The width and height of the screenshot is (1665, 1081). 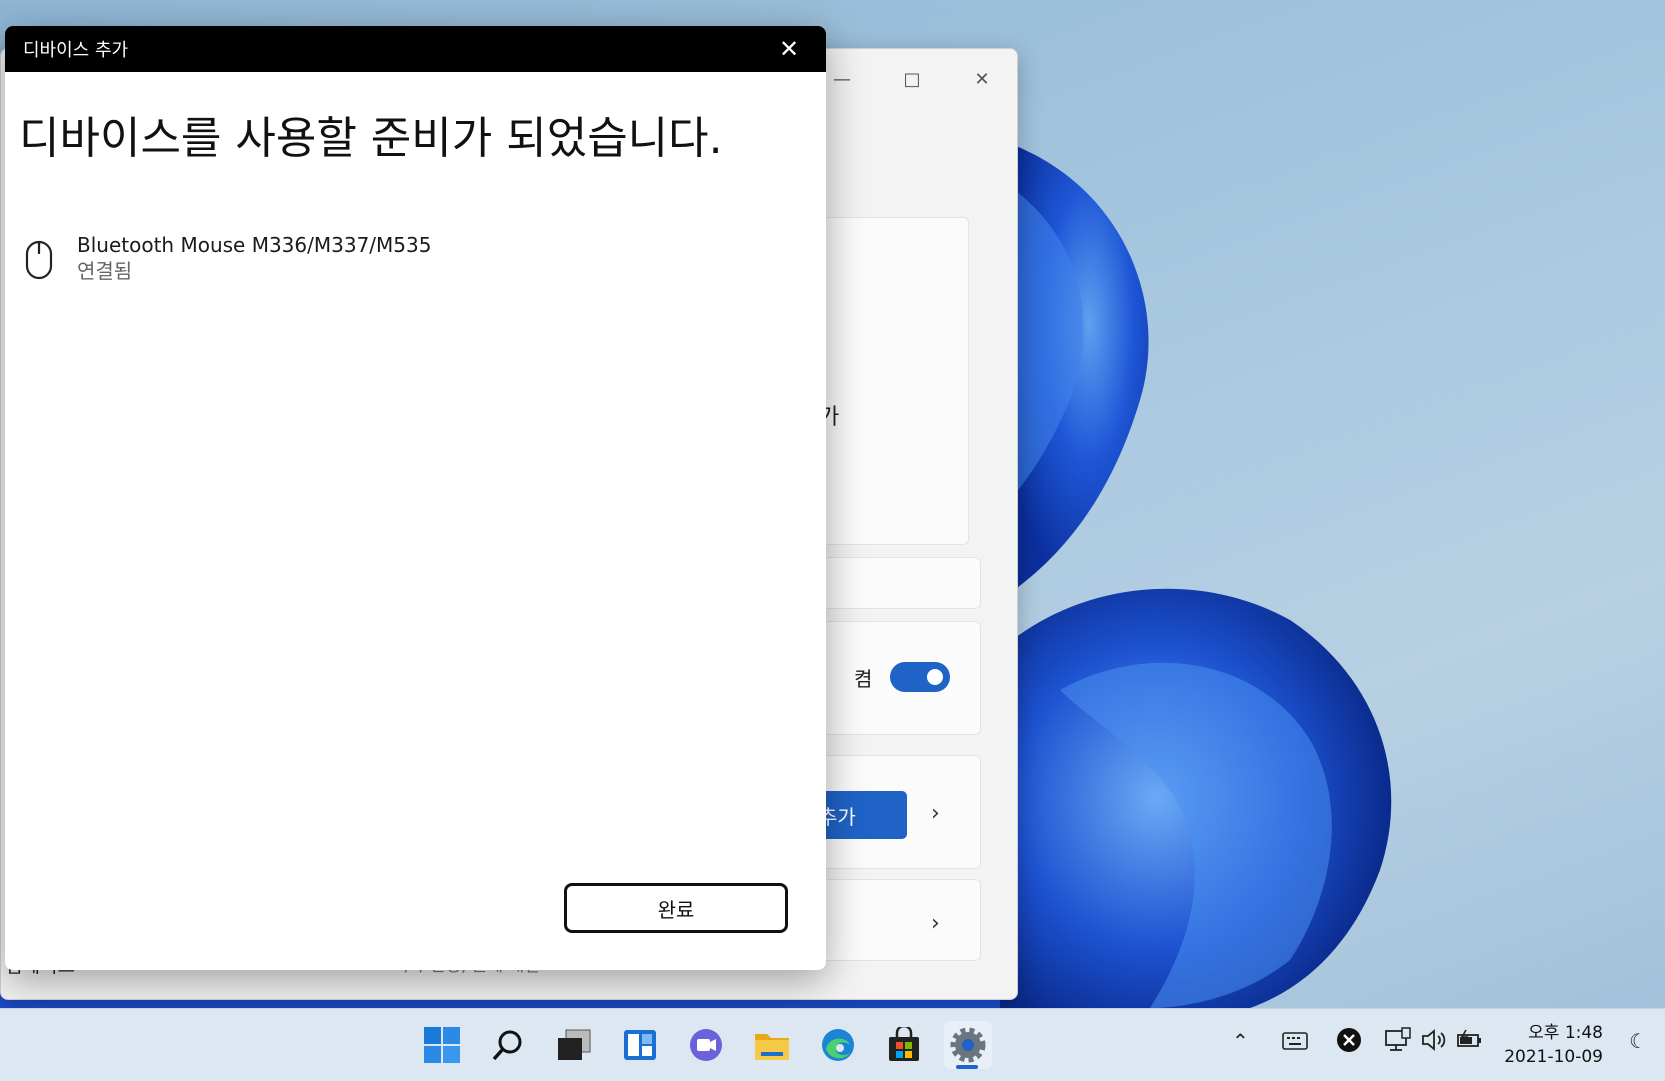 What do you see at coordinates (1638, 1041) in the screenshot?
I see `focus-assist-moon-icon: ☾` at bounding box center [1638, 1041].